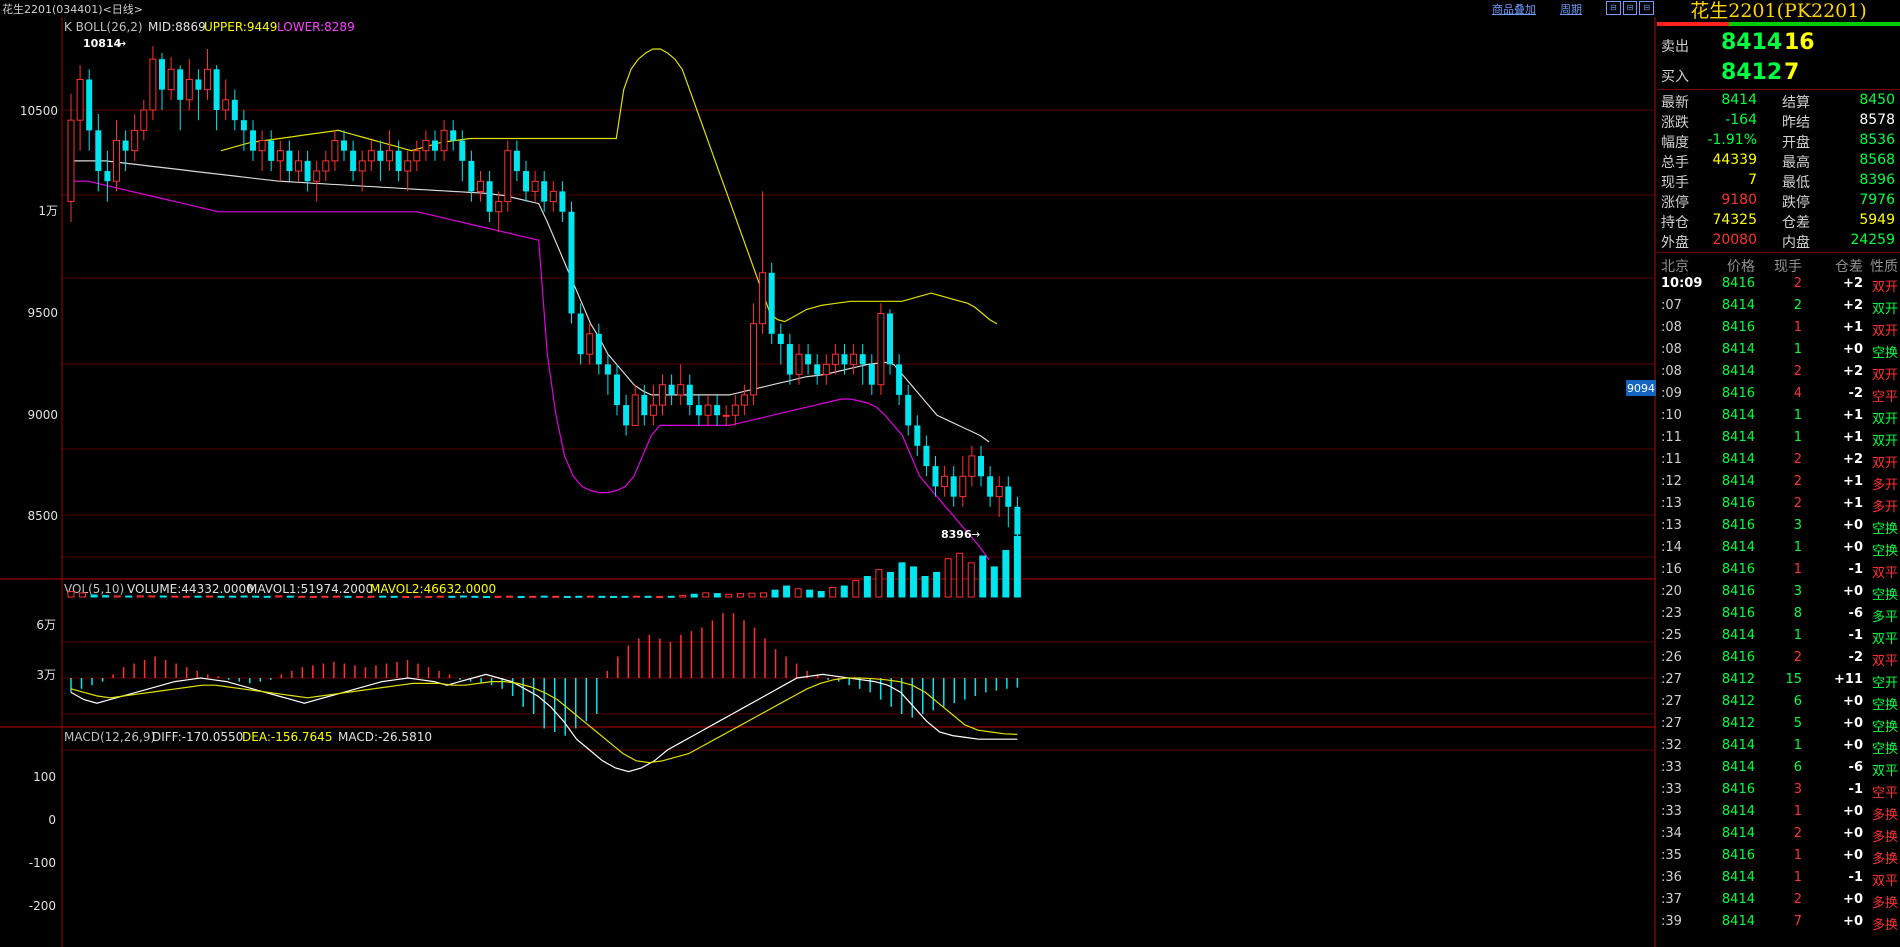 The height and width of the screenshot is (947, 1900). I want to click on tick-type: 双开, so click(1884, 309).